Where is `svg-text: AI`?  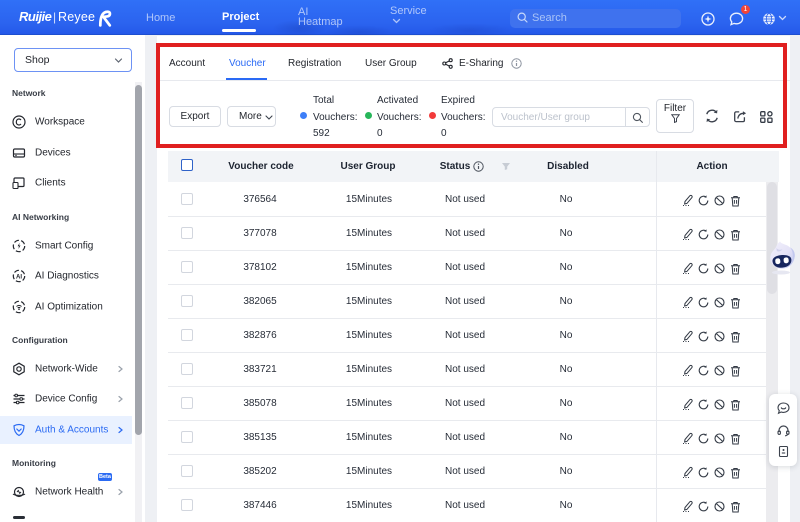
svg-text: AI is located at coordinates (19, 277).